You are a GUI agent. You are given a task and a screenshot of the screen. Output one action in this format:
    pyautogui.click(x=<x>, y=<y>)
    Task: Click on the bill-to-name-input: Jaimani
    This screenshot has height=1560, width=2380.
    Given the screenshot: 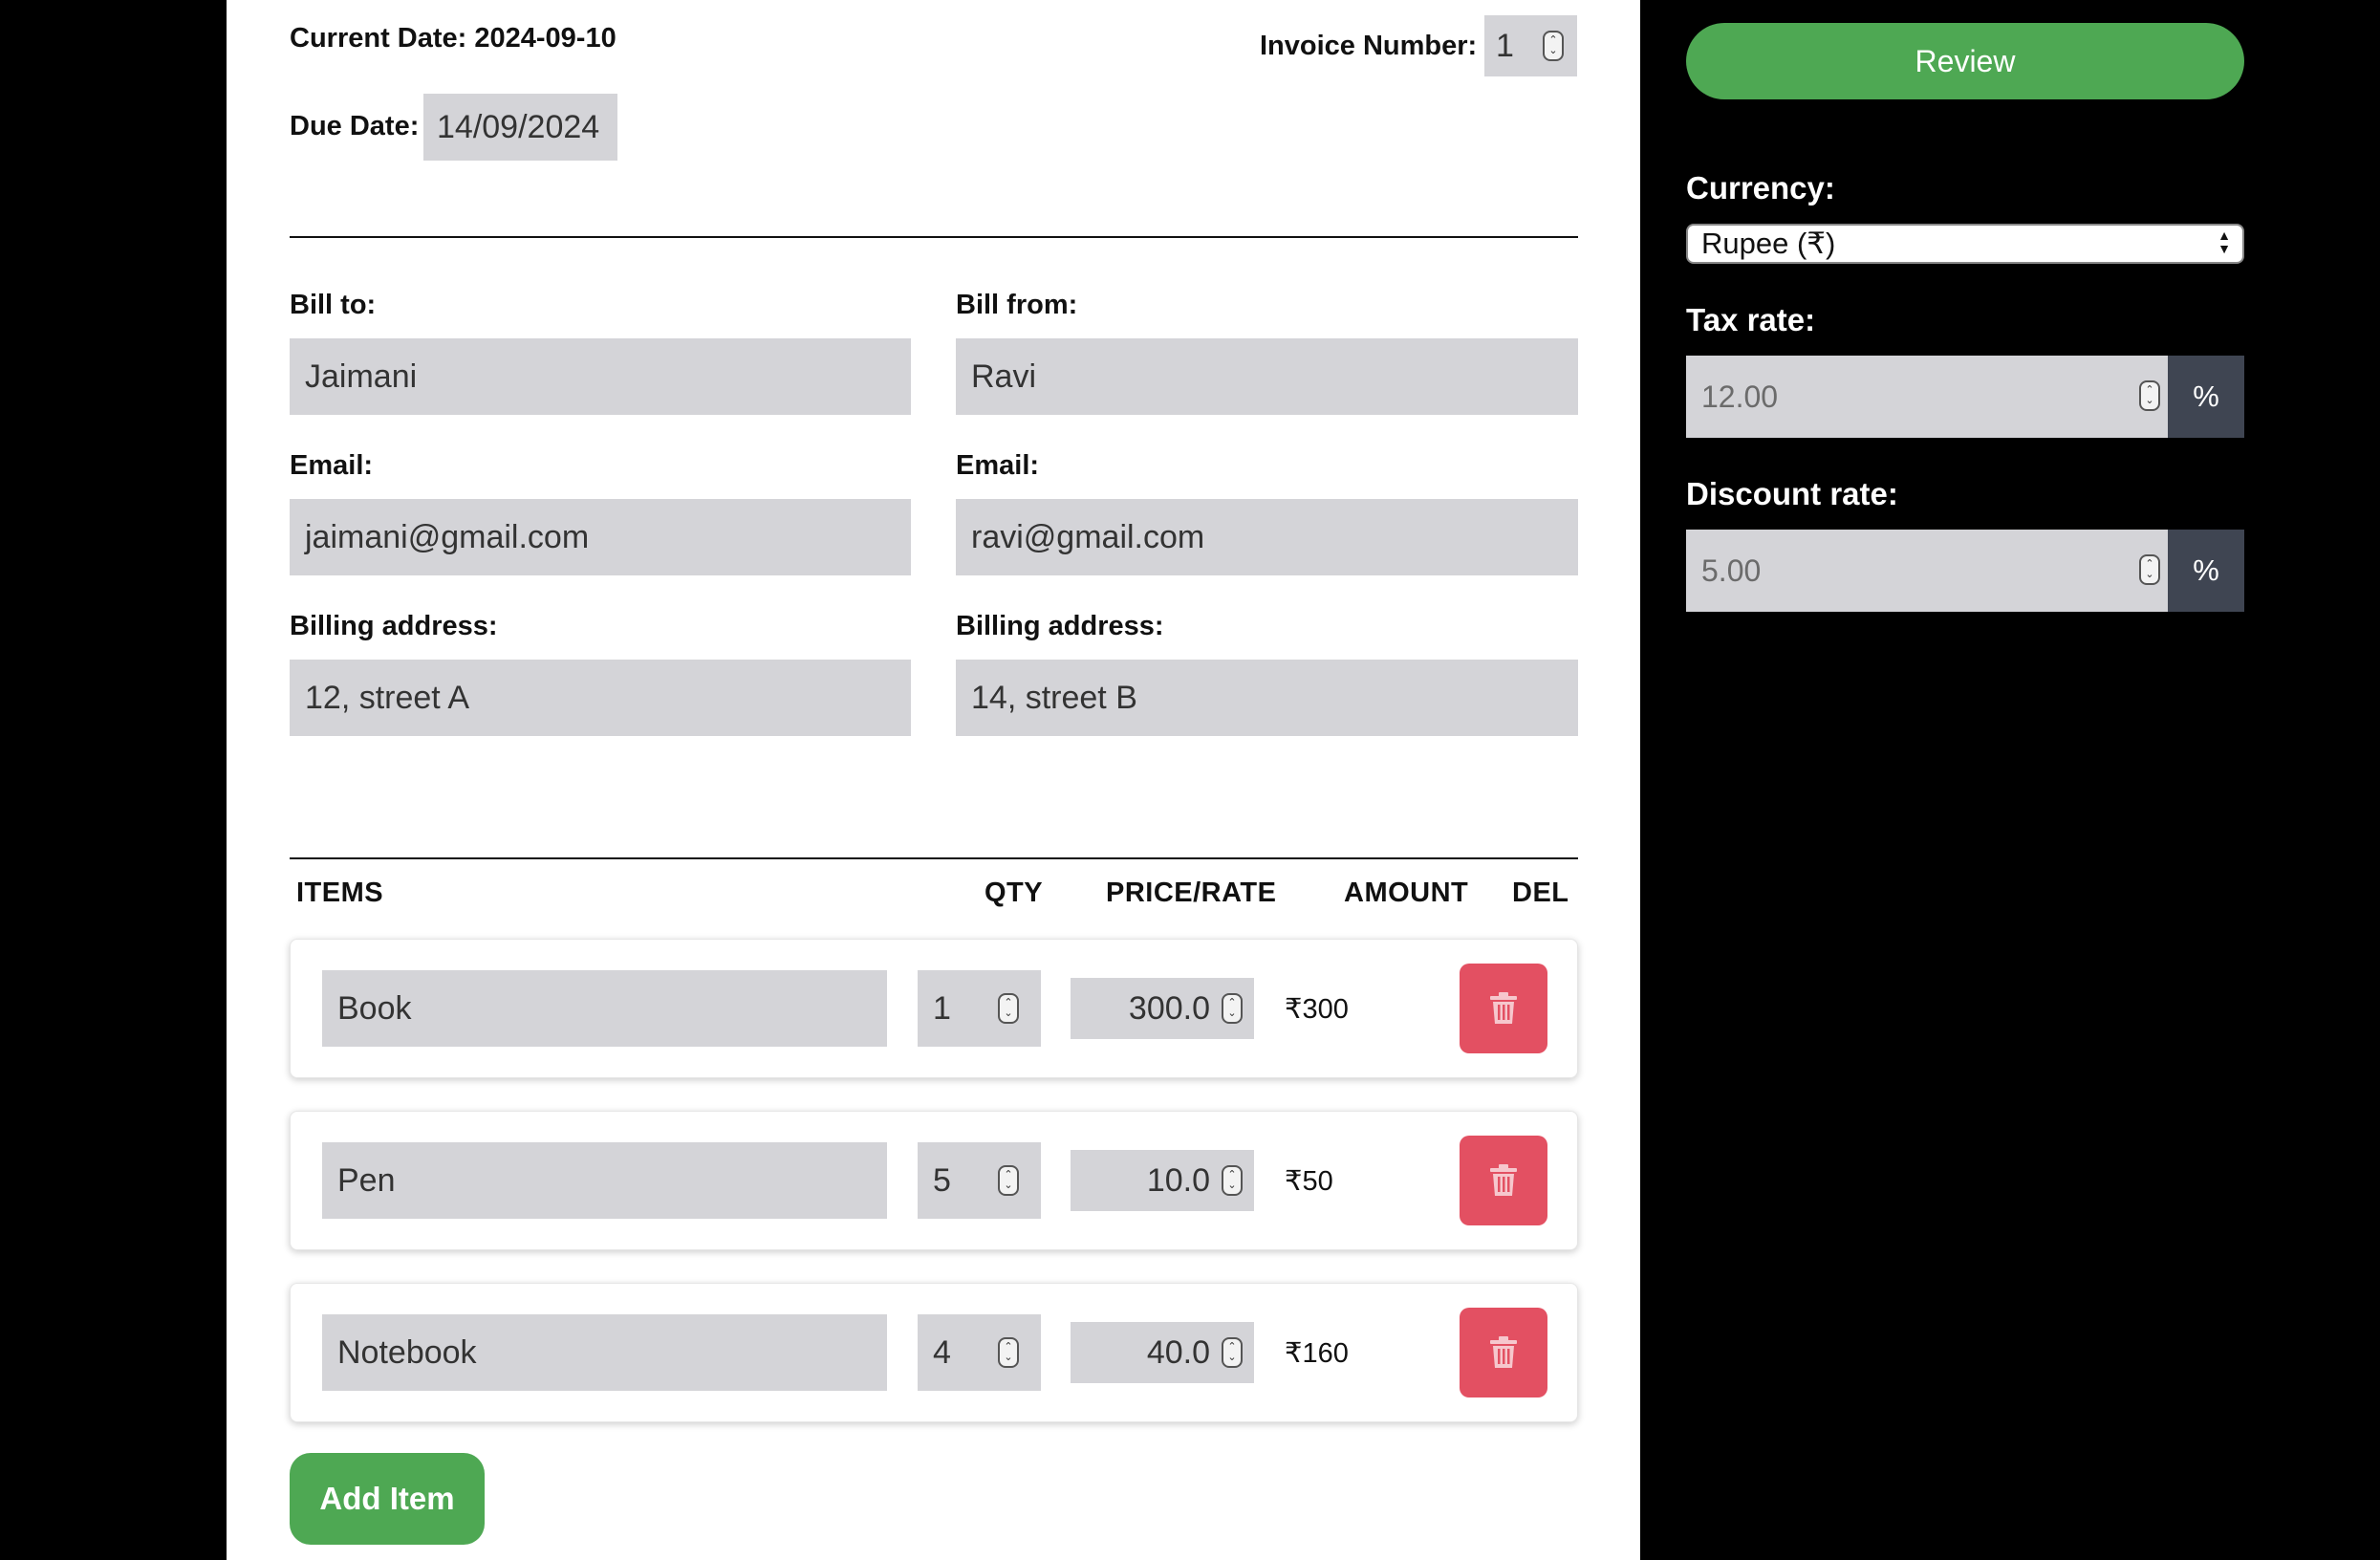 What is the action you would take?
    pyautogui.click(x=600, y=377)
    